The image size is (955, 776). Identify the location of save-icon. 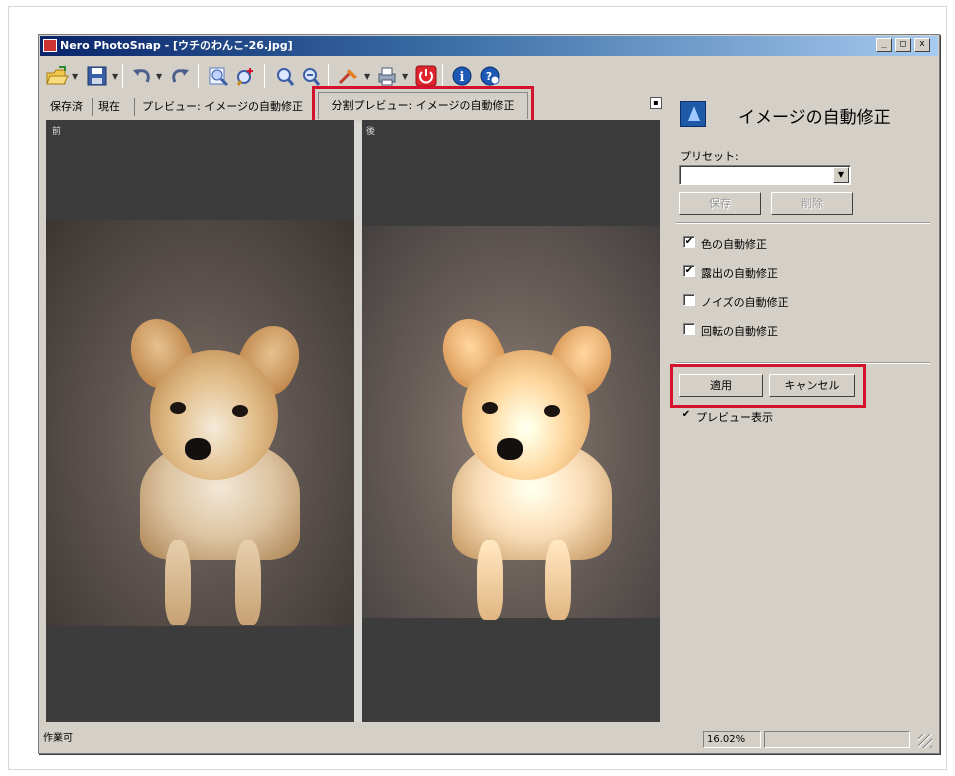
(97, 76).